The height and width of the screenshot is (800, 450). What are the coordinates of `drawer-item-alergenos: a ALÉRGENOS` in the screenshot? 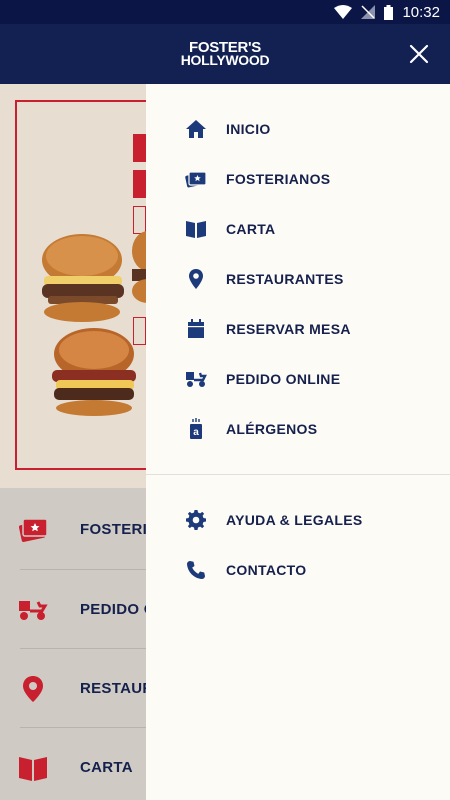 It's located at (298, 429).